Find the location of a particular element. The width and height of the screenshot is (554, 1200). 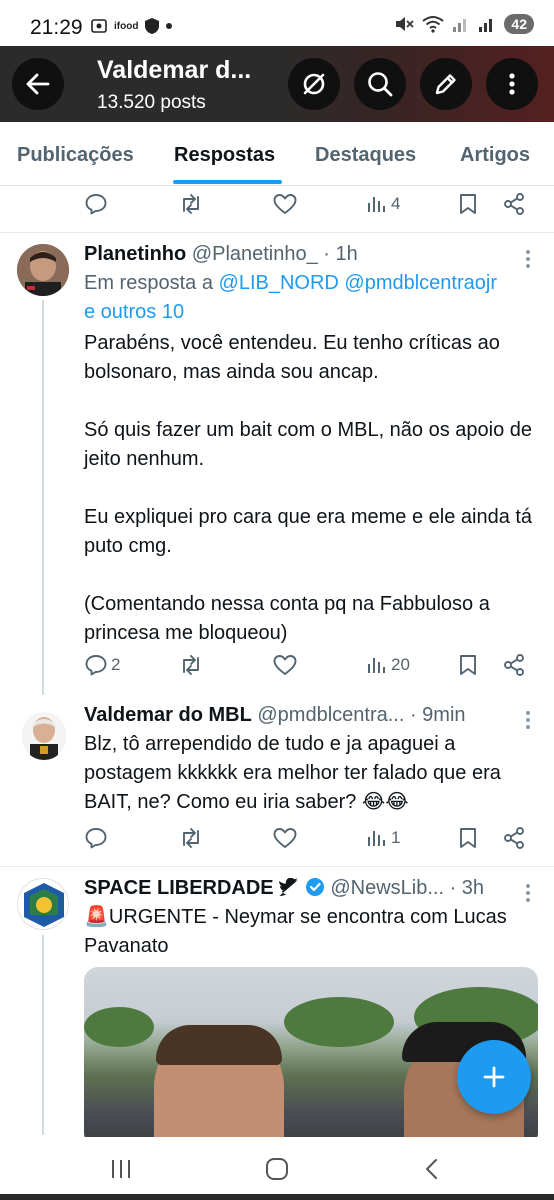

views-button: 1 is located at coordinates (383, 838).